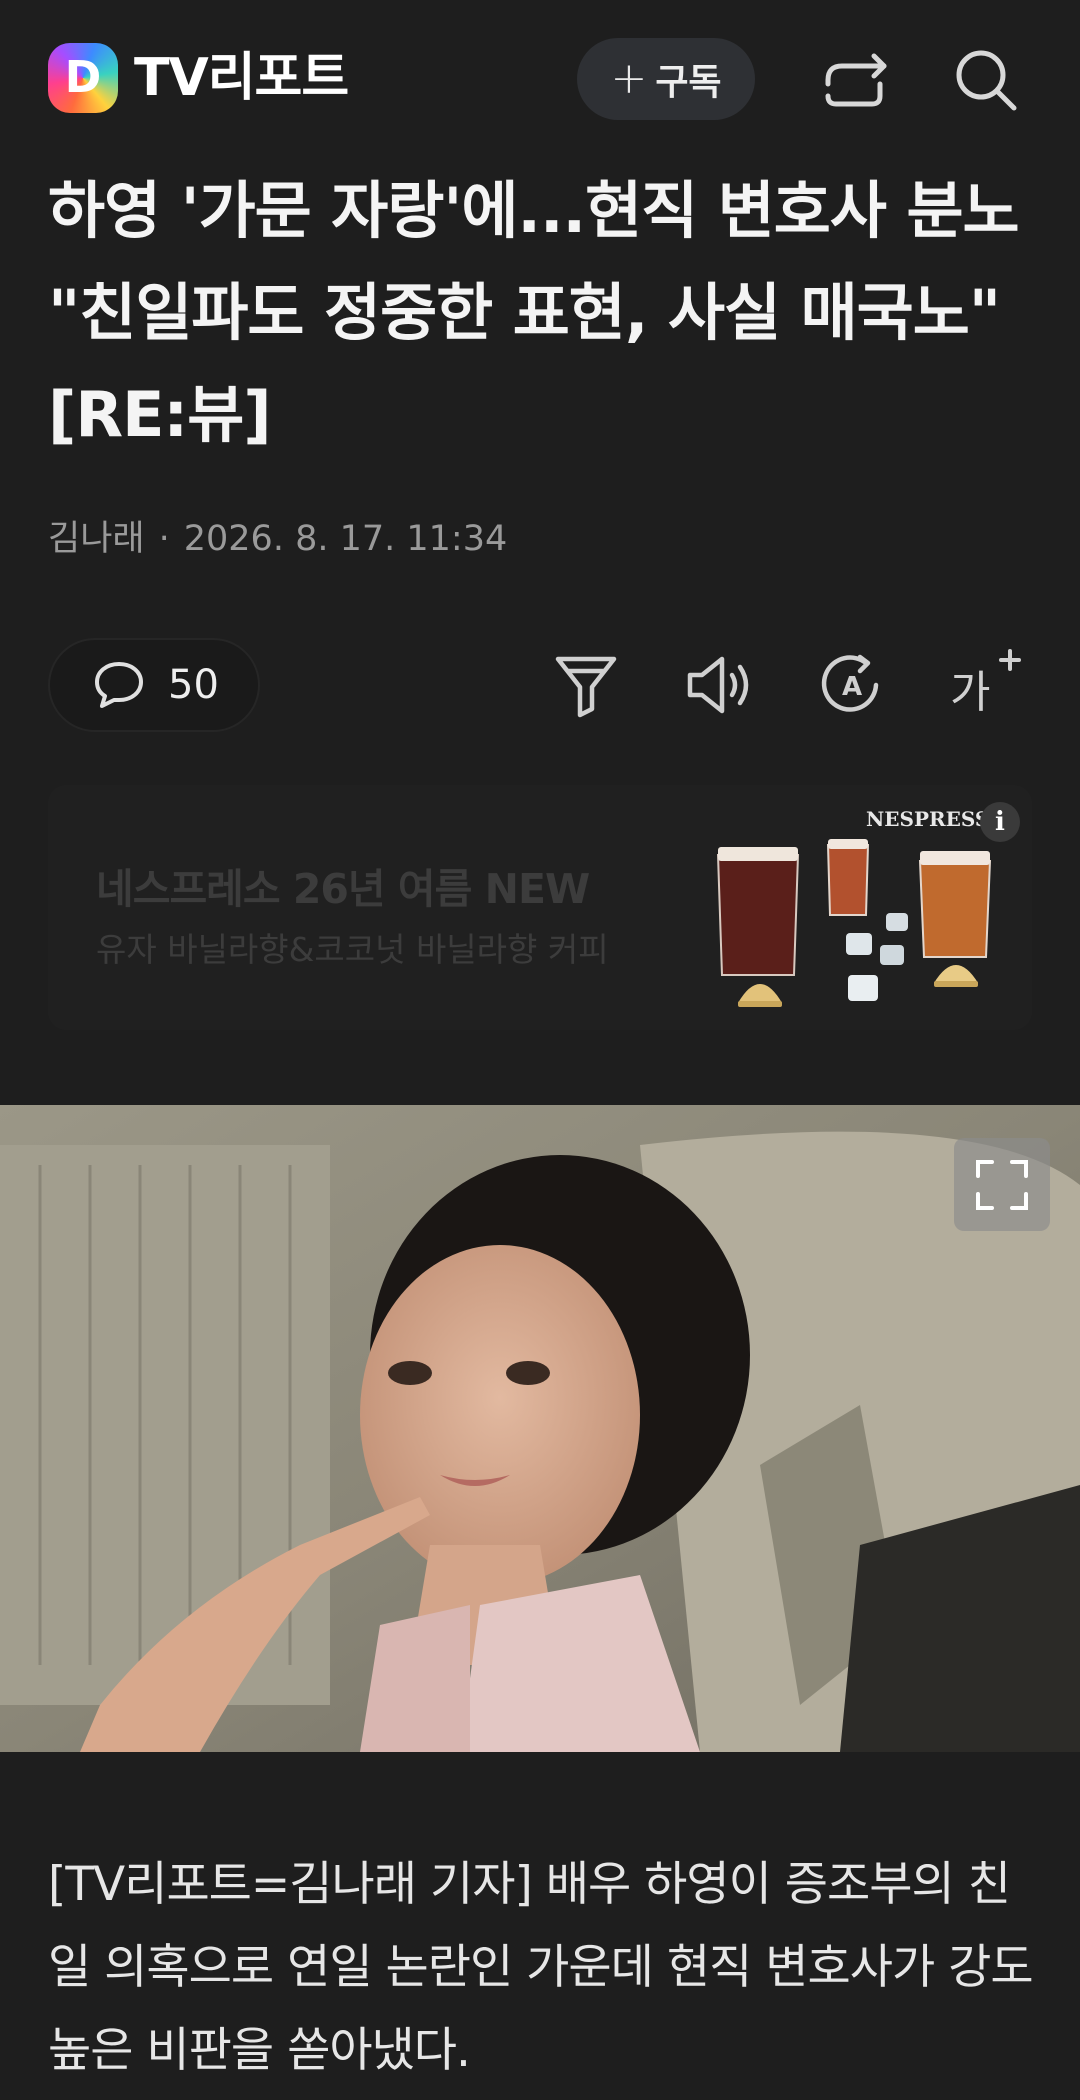 The image size is (1080, 2100). Describe the element at coordinates (154, 685) in the screenshot. I see `comment-button: 50` at that location.